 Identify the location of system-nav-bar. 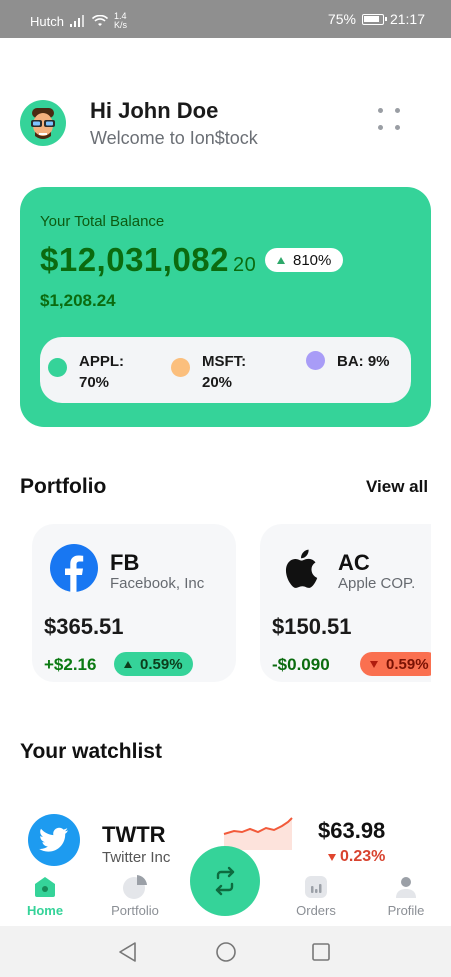
(225, 951).